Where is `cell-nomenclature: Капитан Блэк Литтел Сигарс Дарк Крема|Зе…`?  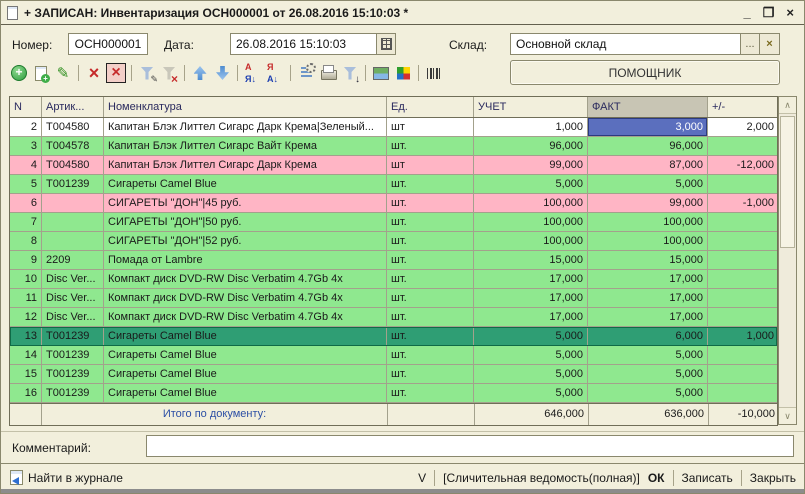
cell-nomenclature: Капитан Блэк Литтел Сигарс Дарк Крема|Зе… is located at coordinates (245, 127).